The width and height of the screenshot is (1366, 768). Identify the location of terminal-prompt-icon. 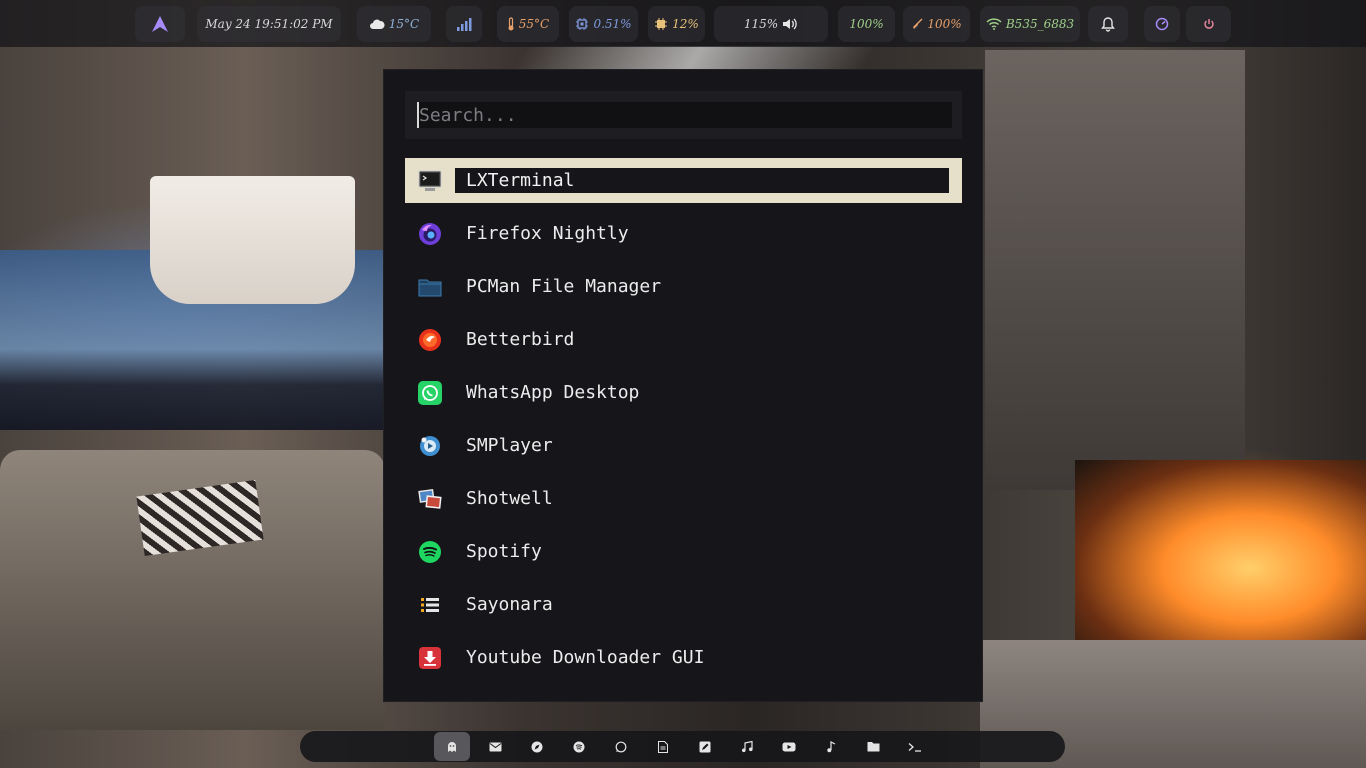
(914, 747).